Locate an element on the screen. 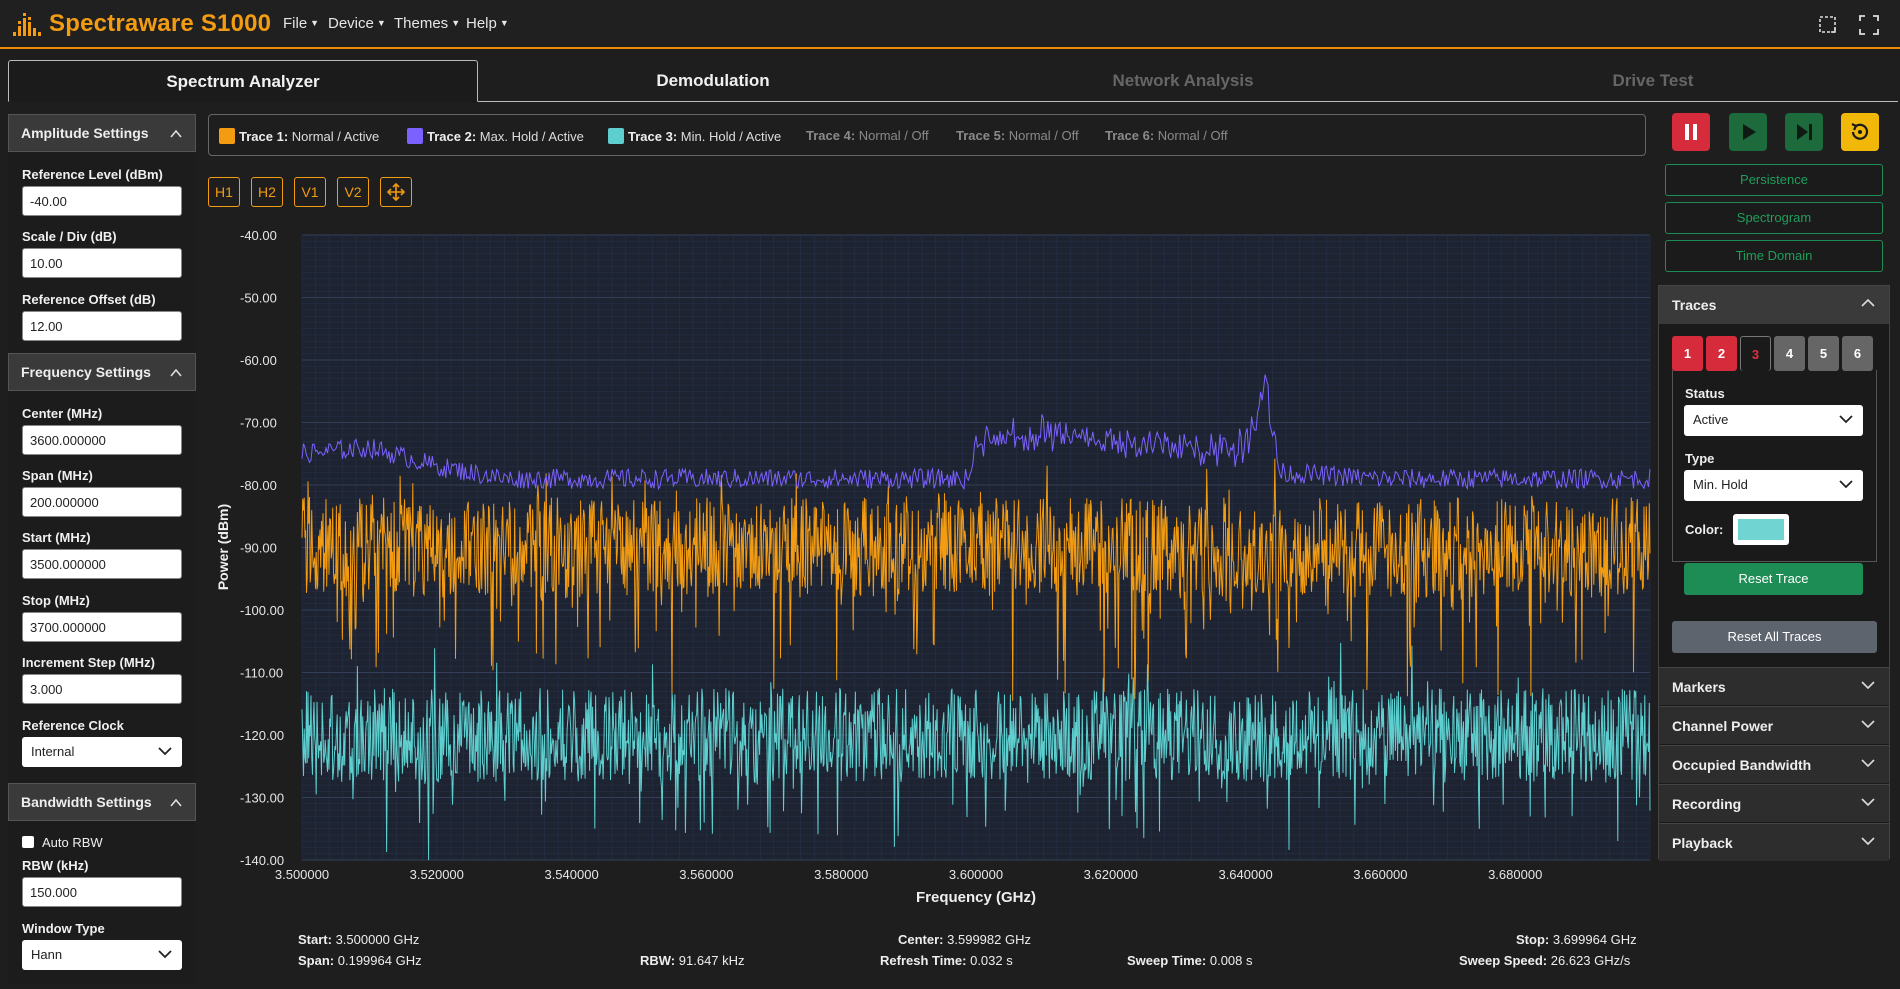  stop-input is located at coordinates (102, 627).